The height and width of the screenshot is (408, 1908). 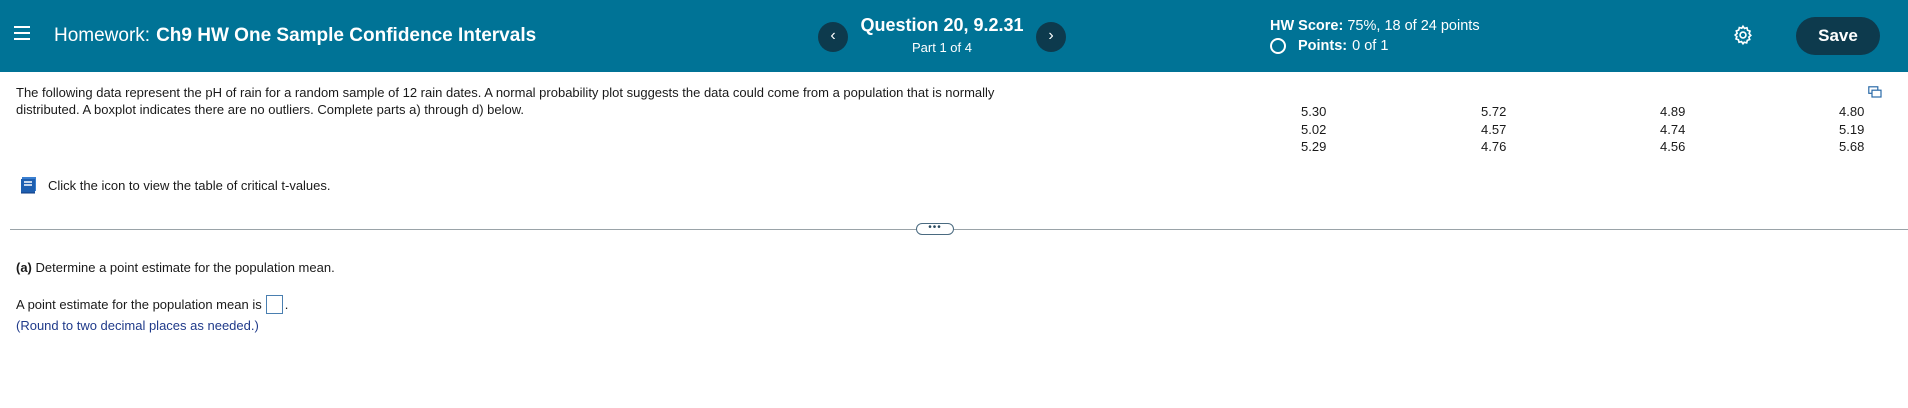 I want to click on hw-score: HW Score: 75%, 18 of 24 points, so click(x=1375, y=26).